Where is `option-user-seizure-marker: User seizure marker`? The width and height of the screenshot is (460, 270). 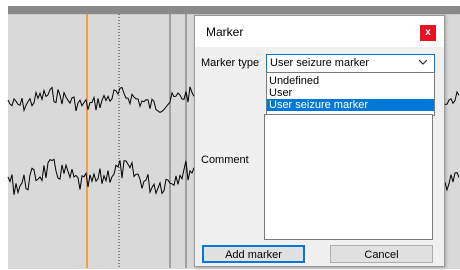 option-user-seizure-marker: User seizure marker is located at coordinates (350, 105).